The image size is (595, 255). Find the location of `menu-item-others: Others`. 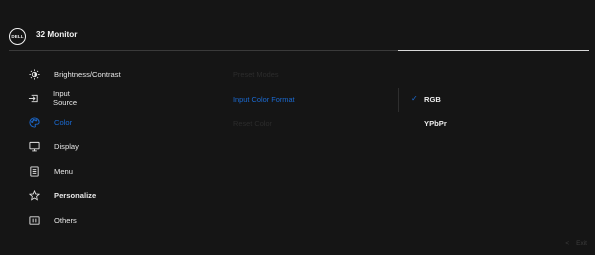

menu-item-others: Others is located at coordinates (52, 220).